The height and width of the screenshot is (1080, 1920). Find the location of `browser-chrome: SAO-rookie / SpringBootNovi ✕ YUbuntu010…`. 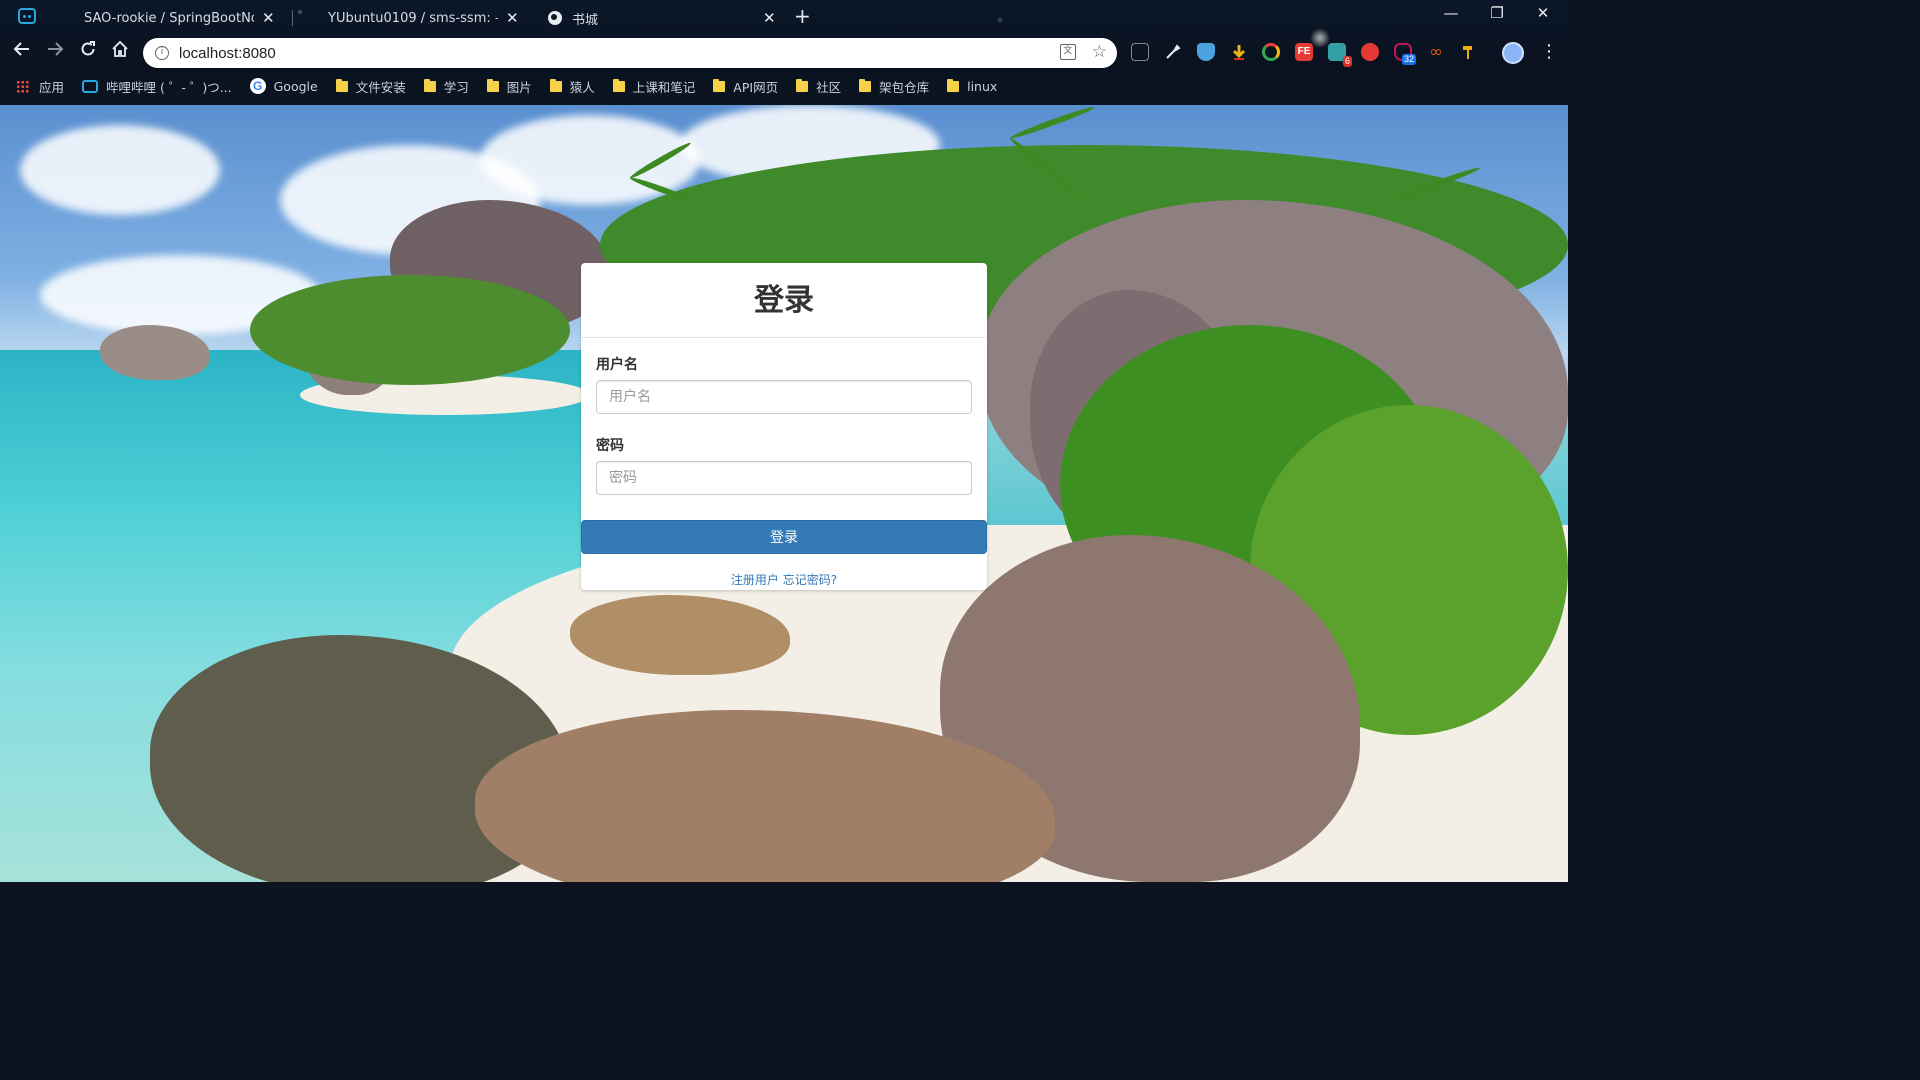

browser-chrome: SAO-rookie / SpringBootNovi ✕ YUbuntu010… is located at coordinates (784, 52).